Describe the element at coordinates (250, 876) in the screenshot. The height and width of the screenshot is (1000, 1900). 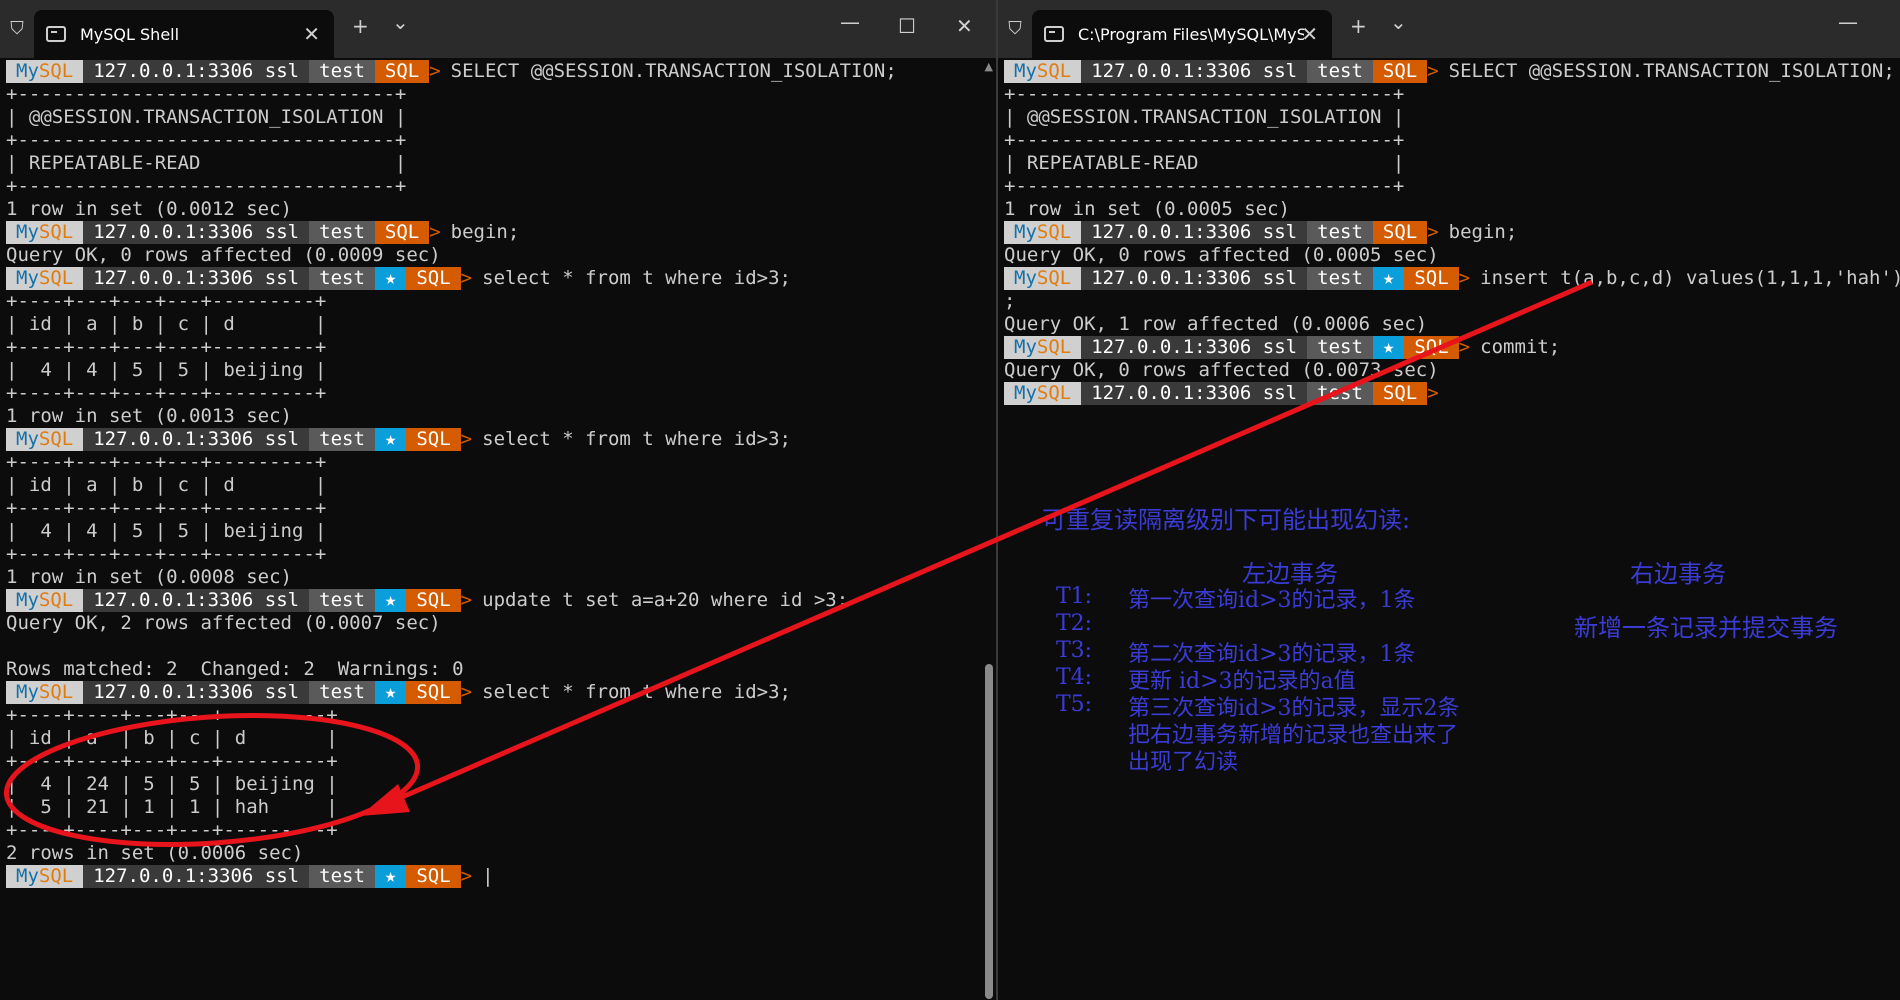
I see `prompt-line: MySQL 127.0.0.1:3306 ssl test ★ SQL > |` at that location.